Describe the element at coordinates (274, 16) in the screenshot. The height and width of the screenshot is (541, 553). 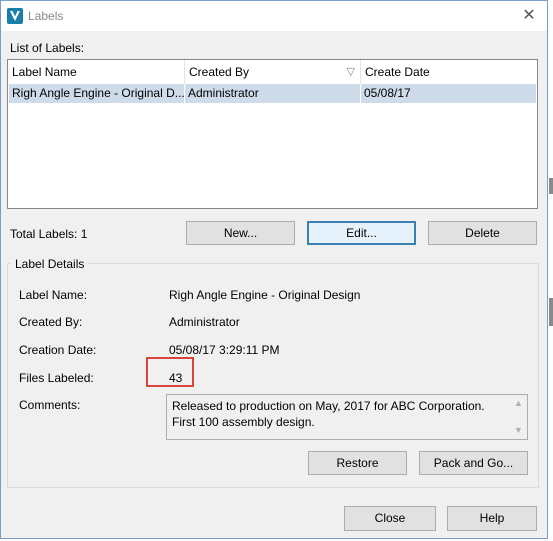
I see `title-bar: Labels ✕` at that location.